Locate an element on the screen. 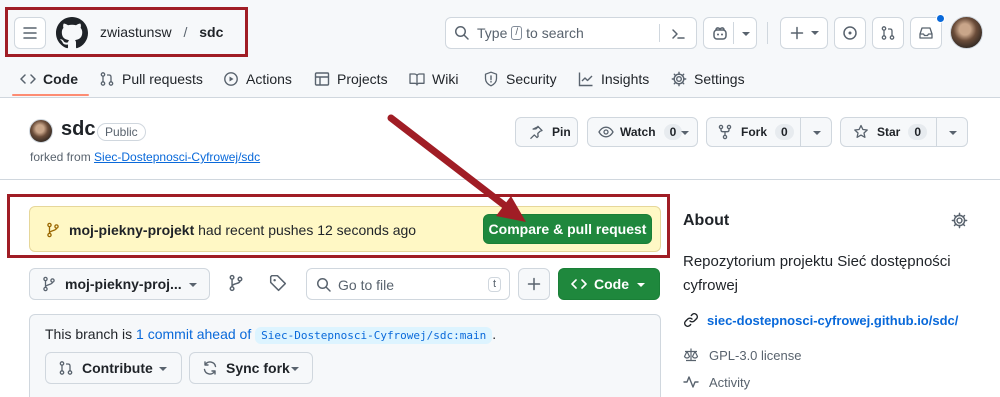  gear-icon is located at coordinates (959, 220).